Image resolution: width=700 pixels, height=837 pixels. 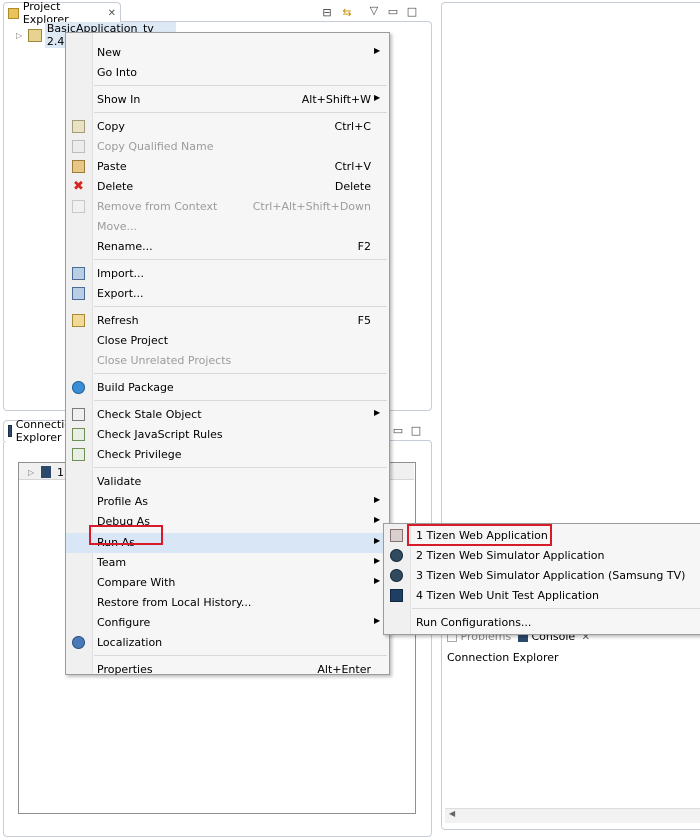 I want to click on link-editor-icon: ⇆, so click(x=347, y=13).